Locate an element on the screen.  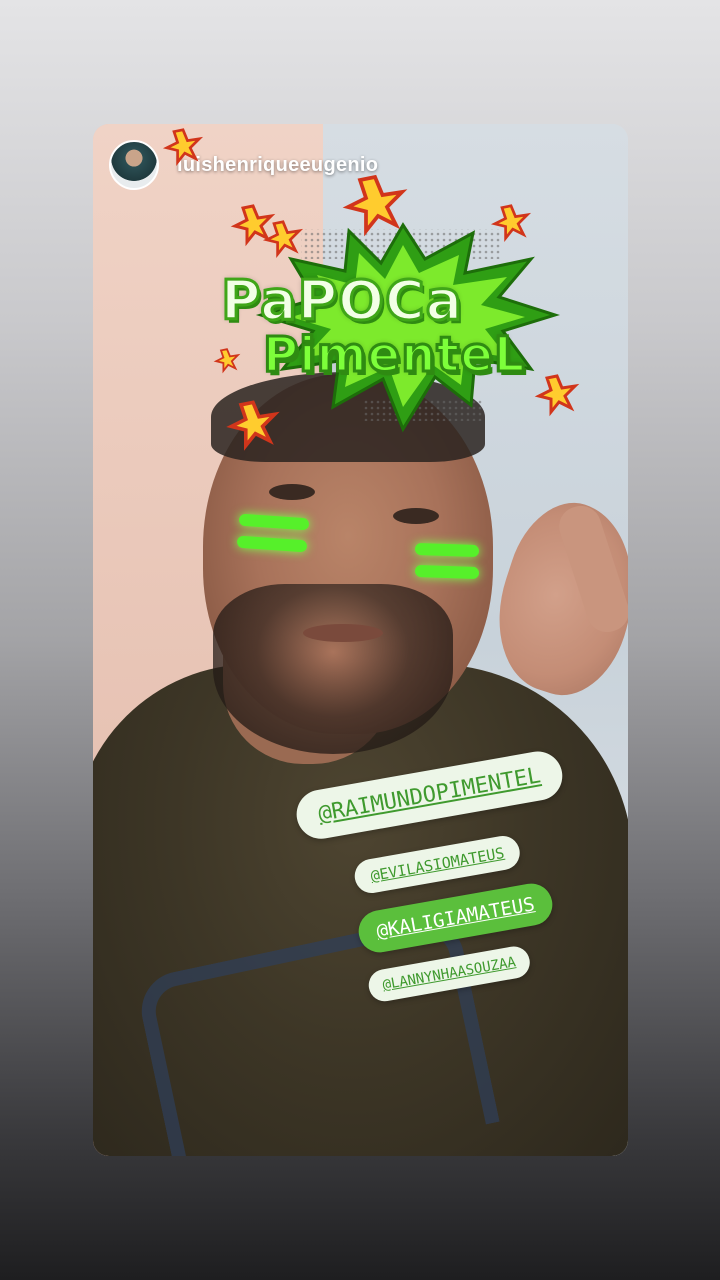
right-eye is located at coordinates (416, 516).